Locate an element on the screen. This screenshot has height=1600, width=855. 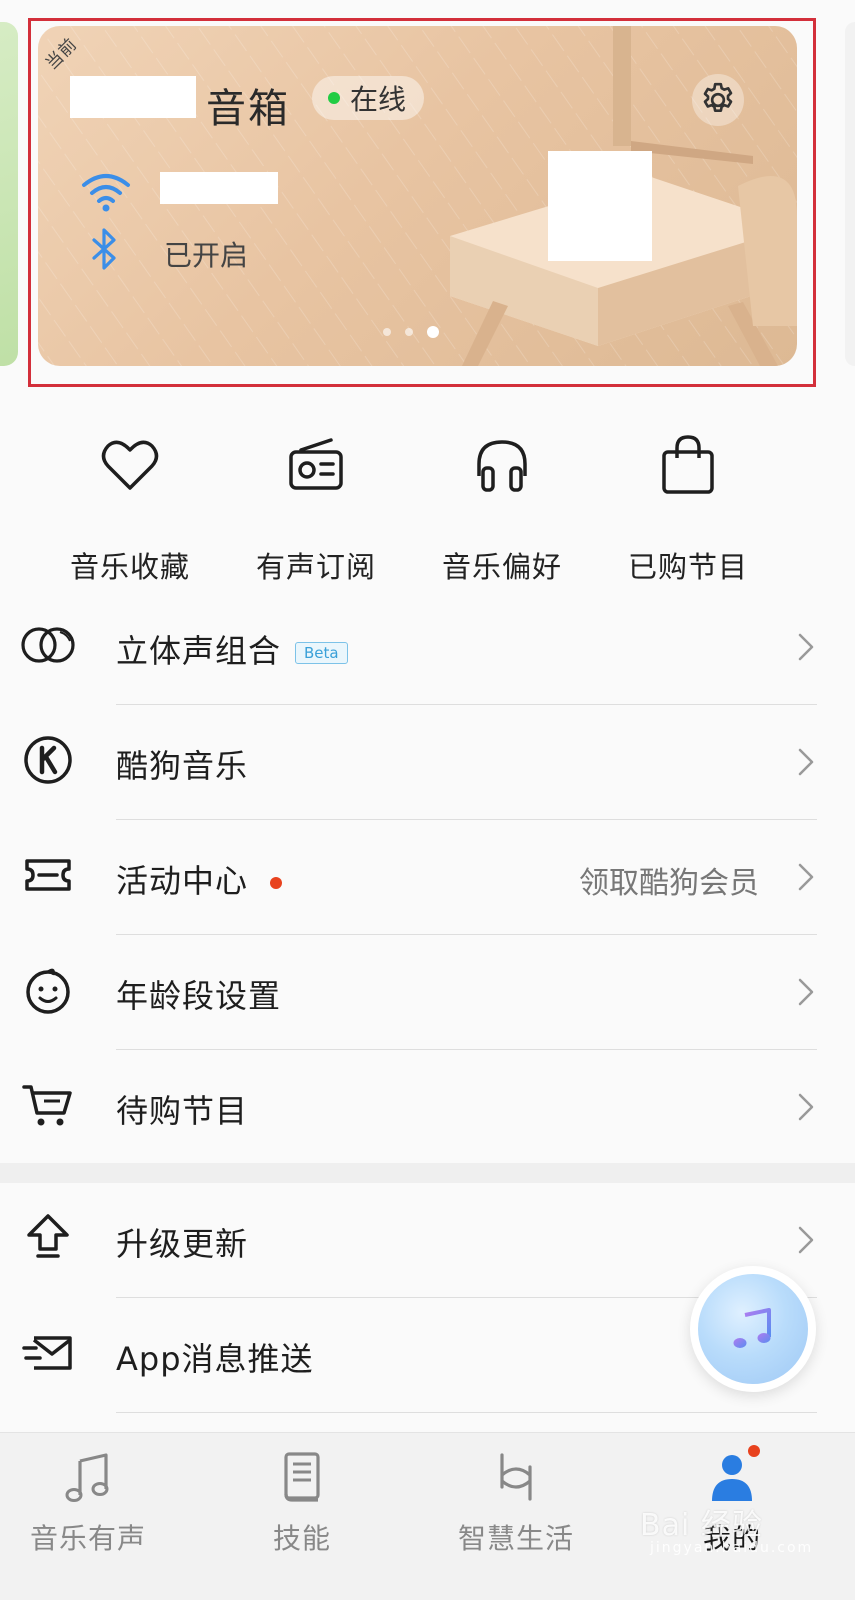
shortcut-music-favorites: 音乐收藏 is located at coordinates (130, 508).